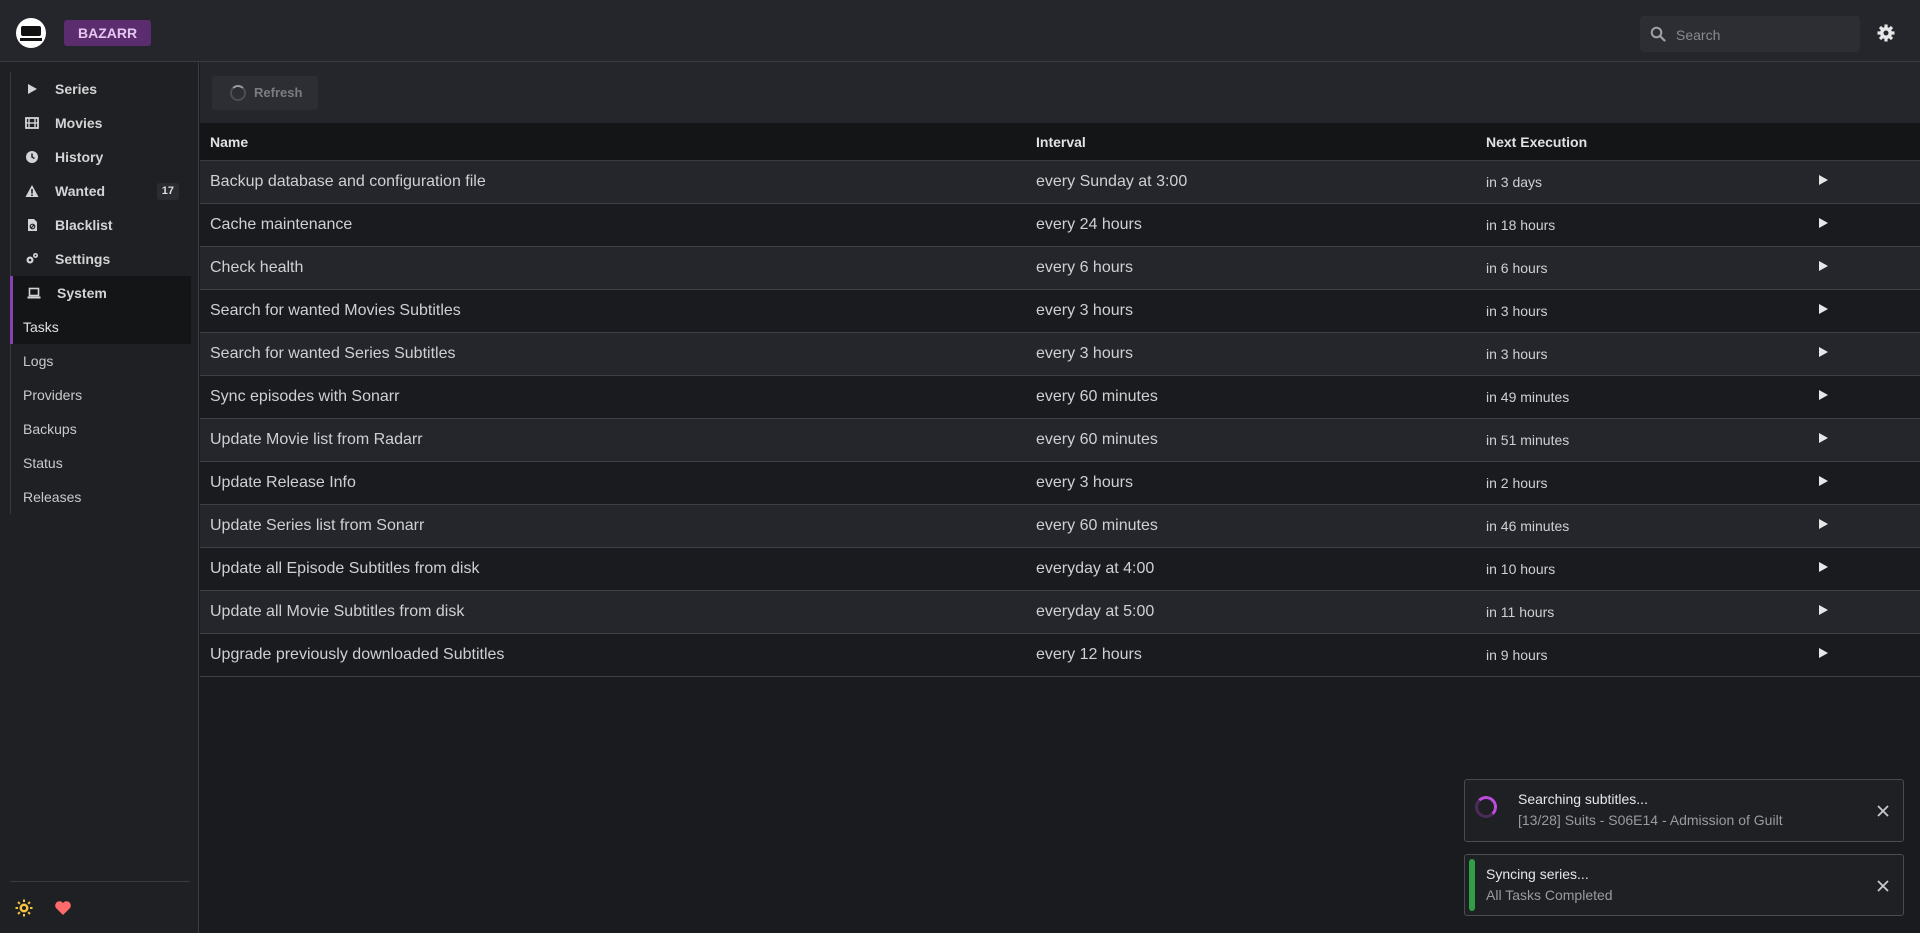  What do you see at coordinates (1863, 142) in the screenshot?
I see `column-header-actions` at bounding box center [1863, 142].